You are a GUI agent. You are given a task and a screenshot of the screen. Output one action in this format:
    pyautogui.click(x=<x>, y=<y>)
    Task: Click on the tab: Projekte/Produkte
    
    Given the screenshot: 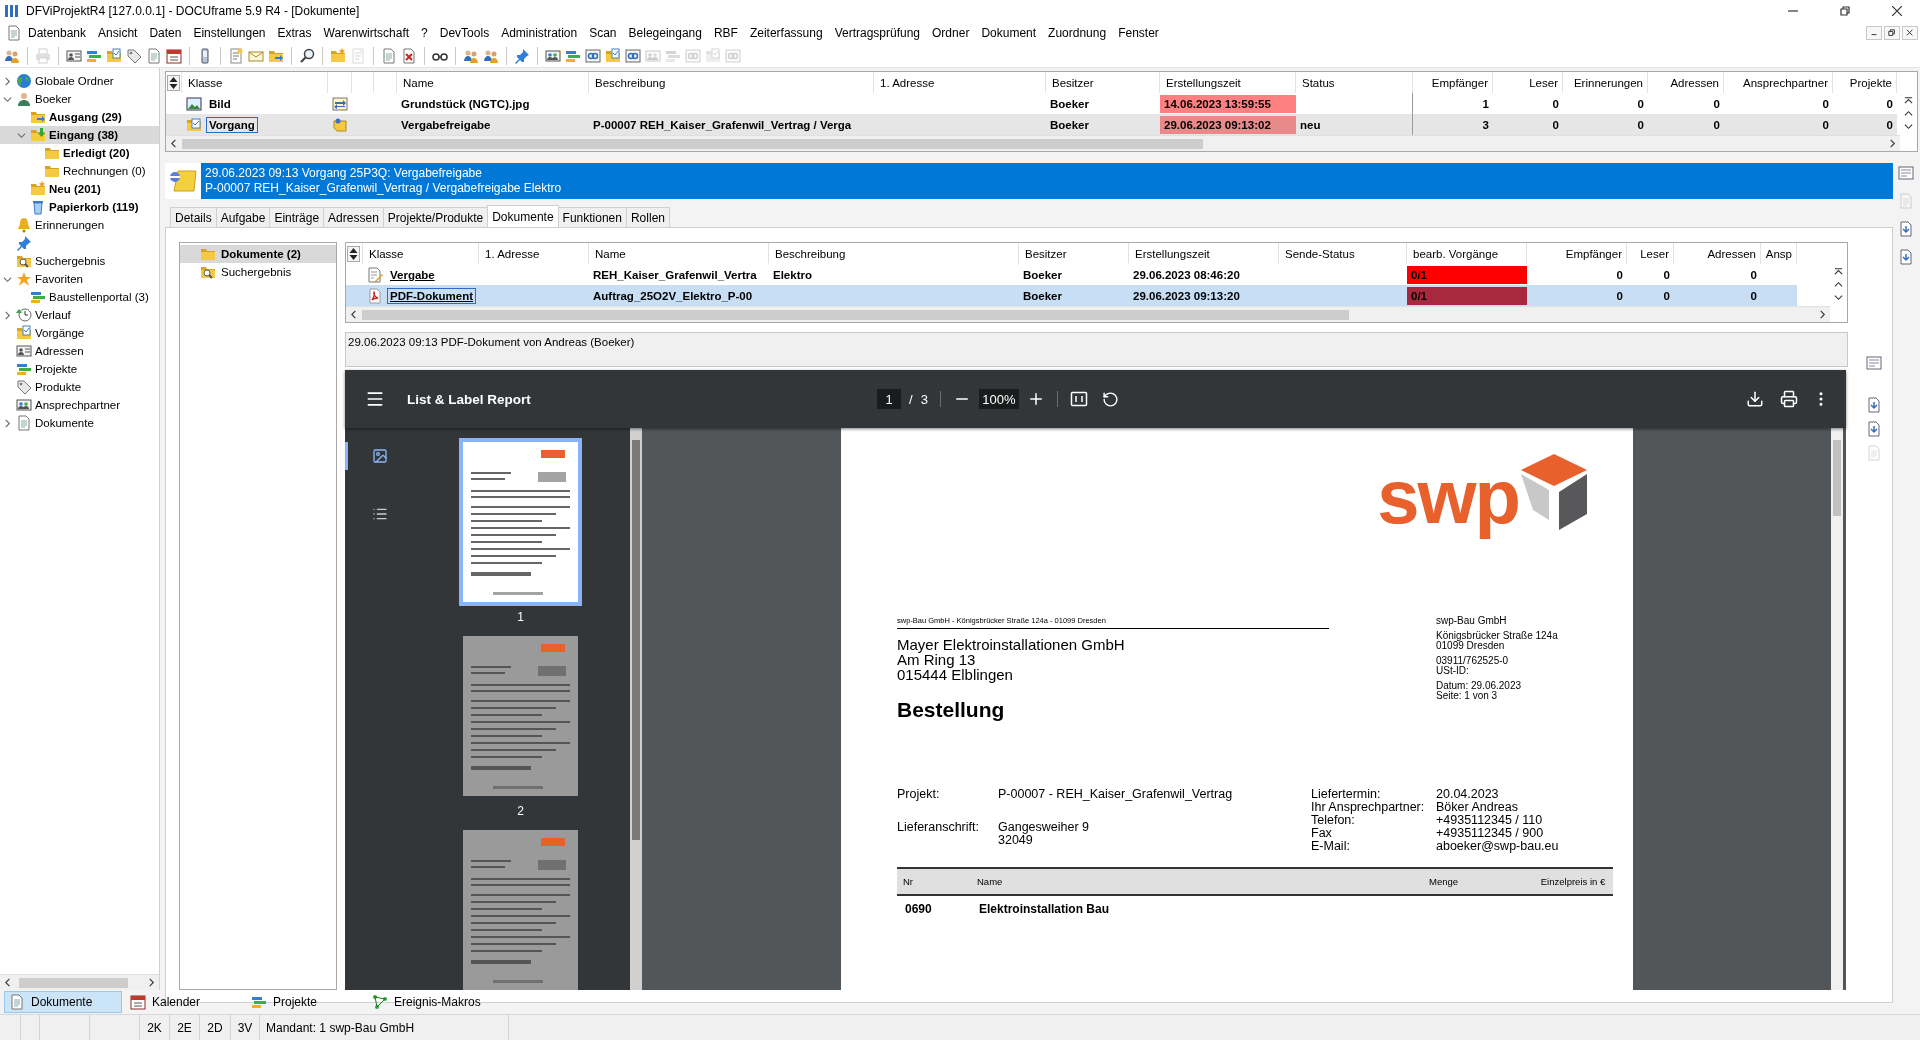 What is the action you would take?
    pyautogui.click(x=435, y=217)
    